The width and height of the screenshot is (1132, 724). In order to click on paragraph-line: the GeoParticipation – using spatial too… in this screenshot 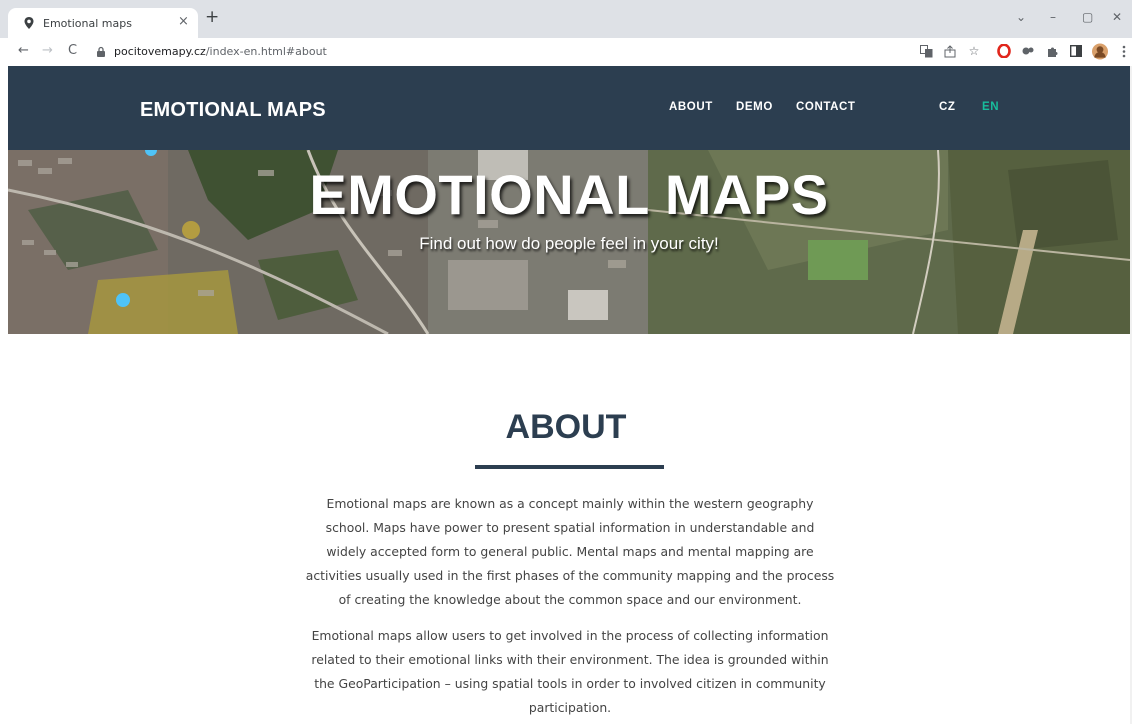, I will do `click(570, 683)`.